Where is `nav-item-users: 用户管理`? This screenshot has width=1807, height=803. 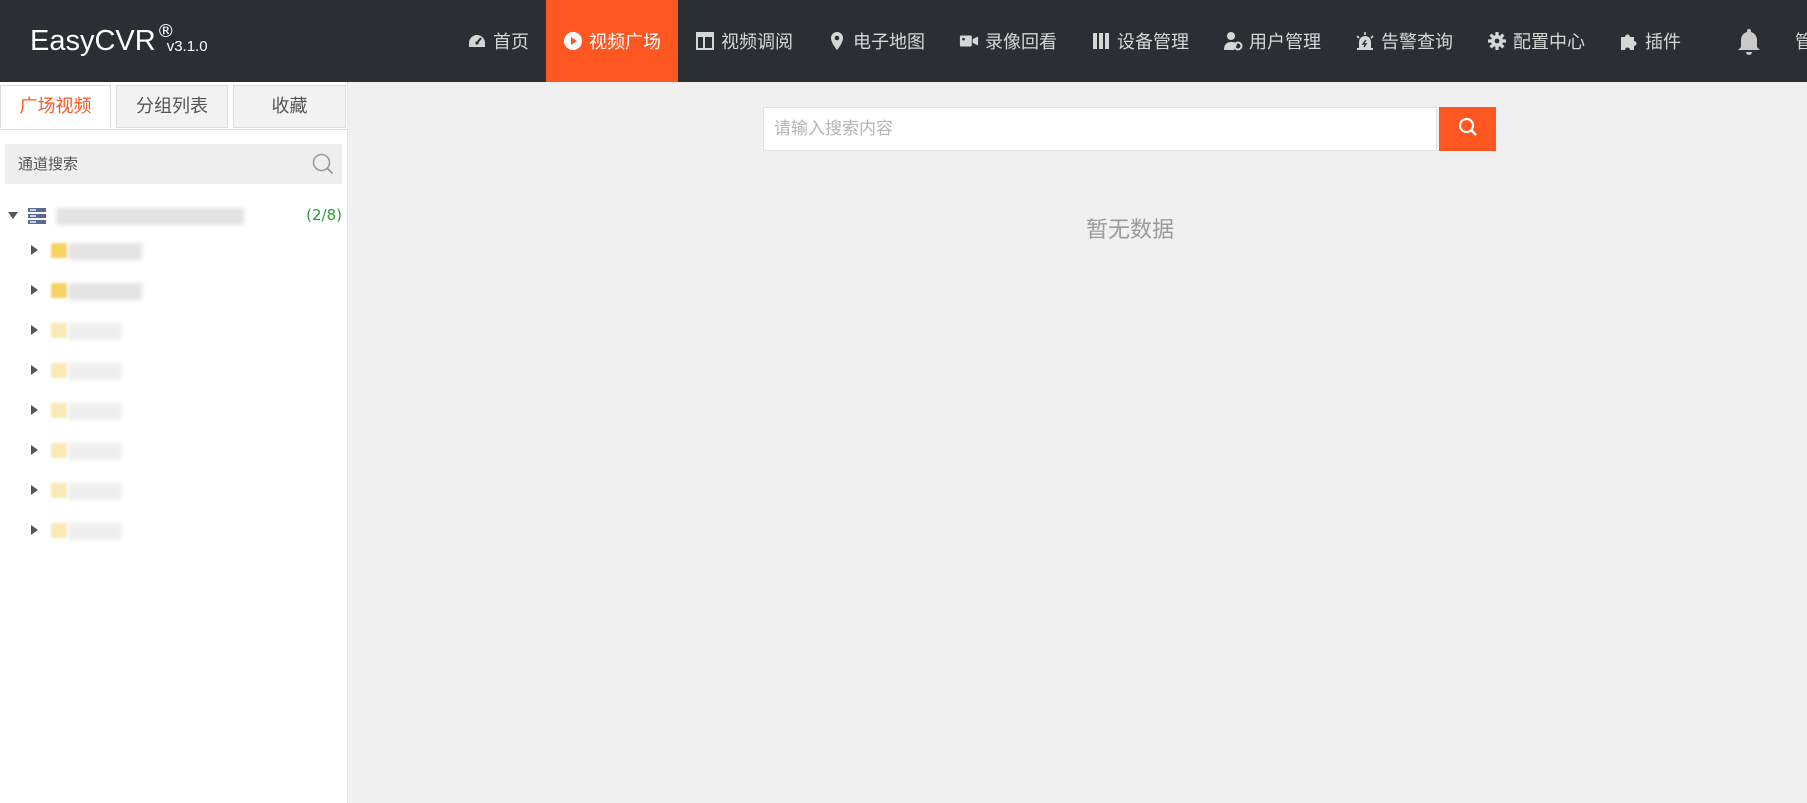
nav-item-users: 用户管理 is located at coordinates (1272, 41).